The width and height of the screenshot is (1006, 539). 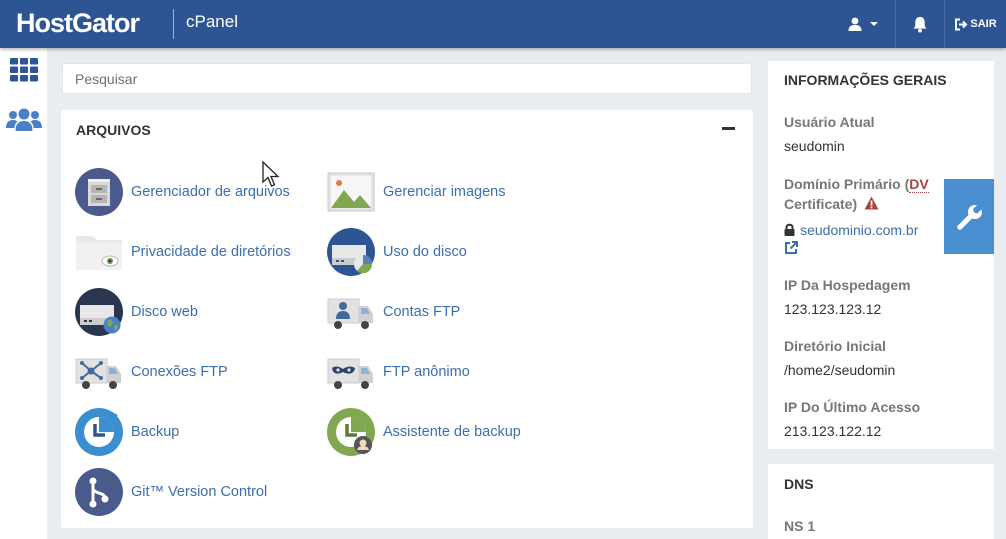 What do you see at coordinates (179, 372) in the screenshot?
I see `tool-label: Conexões FTP` at bounding box center [179, 372].